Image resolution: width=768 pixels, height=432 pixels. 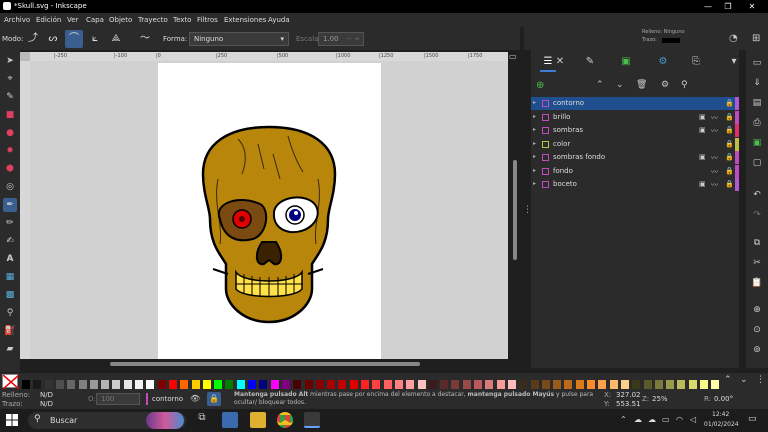 I want to click on menu-archivo: Archivo, so click(x=17, y=20).